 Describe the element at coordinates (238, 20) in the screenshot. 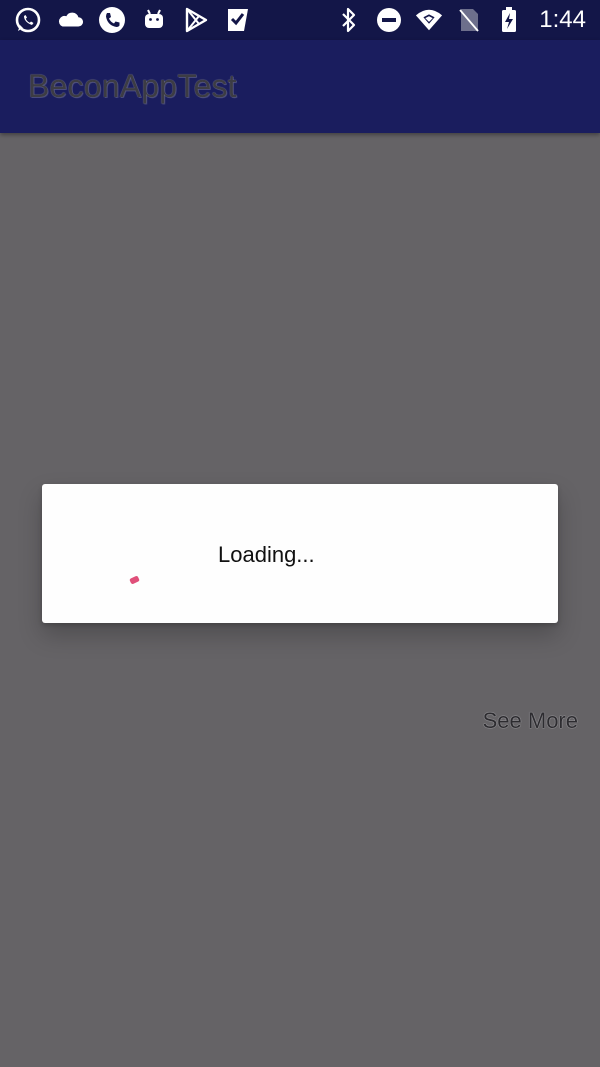

I see `checkmark-icon` at that location.